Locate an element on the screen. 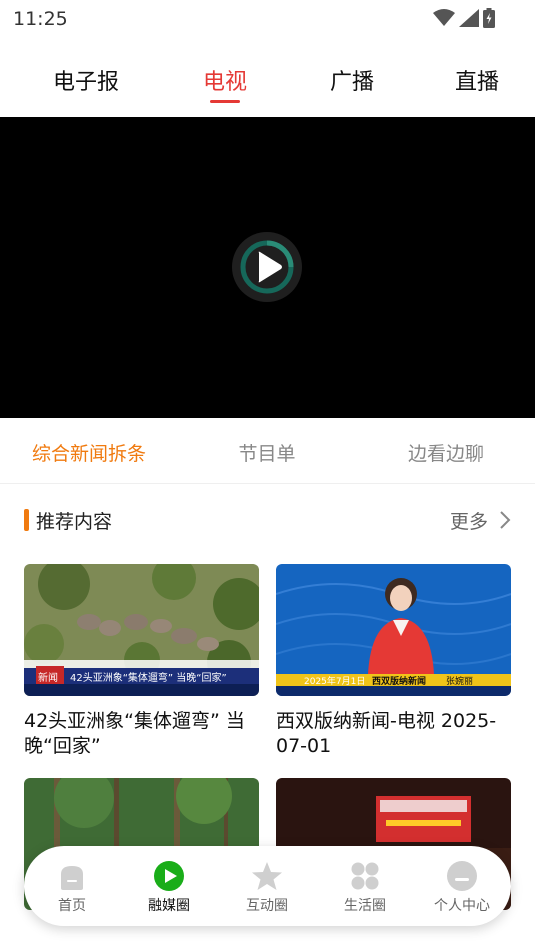 This screenshot has height=951, width=535. nav-interact-circle-label: 互动圈 is located at coordinates (267, 906).